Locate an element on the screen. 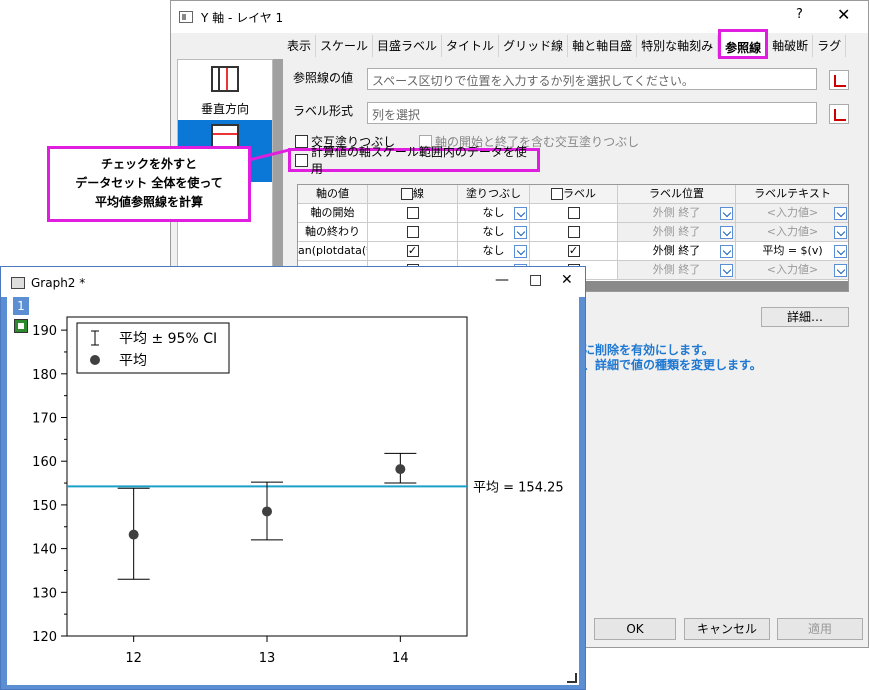 The height and width of the screenshot is (690, 869). dialog-title: Y 軸 - レイヤ 1 is located at coordinates (242, 18).